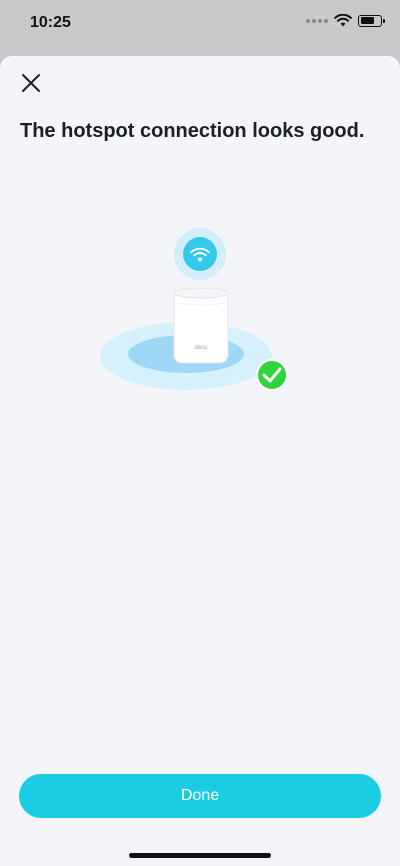 Image resolution: width=400 pixels, height=866 pixels. Describe the element at coordinates (200, 254) in the screenshot. I see `wifi-bubble-icon` at that location.